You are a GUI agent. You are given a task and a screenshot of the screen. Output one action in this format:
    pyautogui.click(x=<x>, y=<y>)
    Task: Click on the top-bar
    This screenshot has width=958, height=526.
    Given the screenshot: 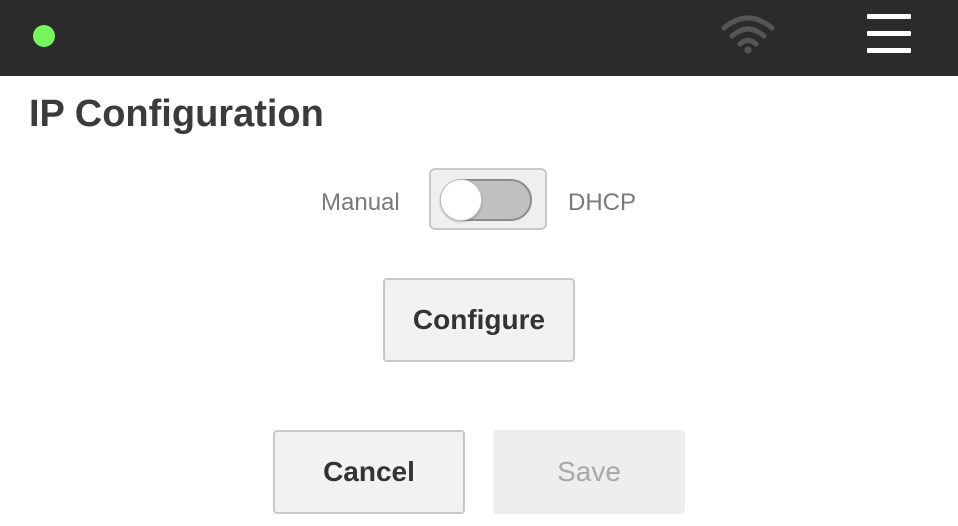 What is the action you would take?
    pyautogui.click(x=479, y=38)
    